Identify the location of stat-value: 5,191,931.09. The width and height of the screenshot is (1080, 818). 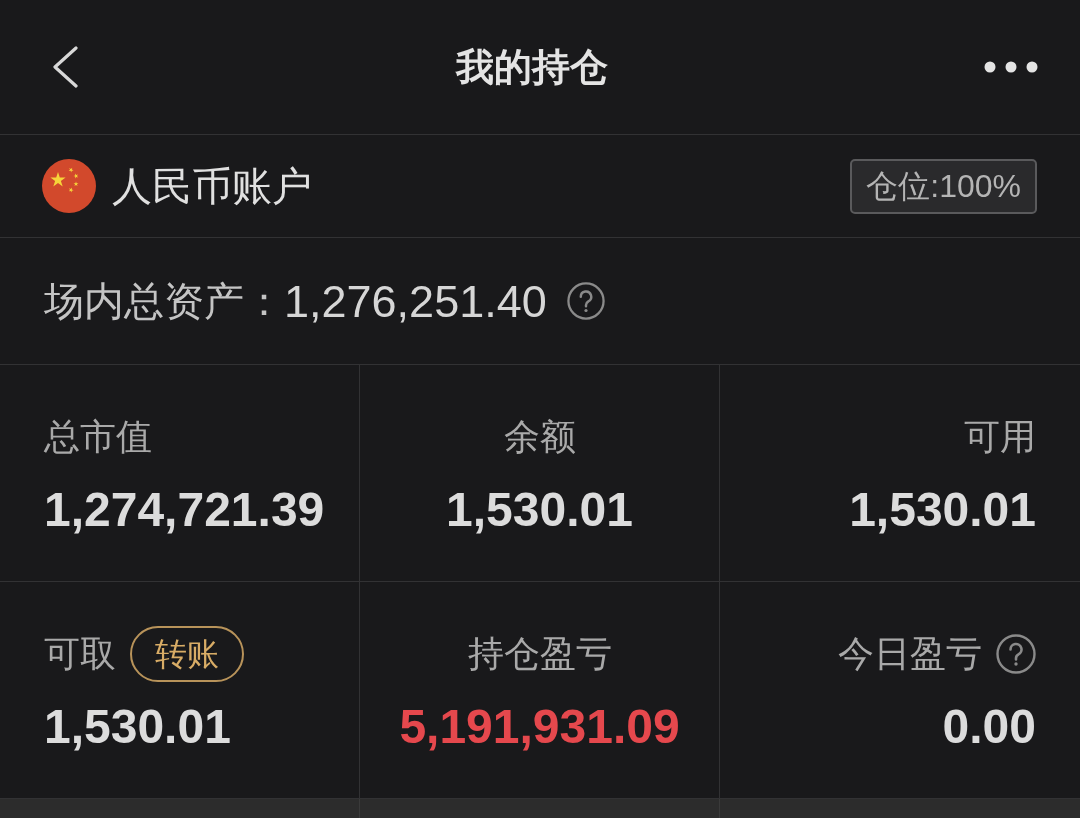
(539, 727).